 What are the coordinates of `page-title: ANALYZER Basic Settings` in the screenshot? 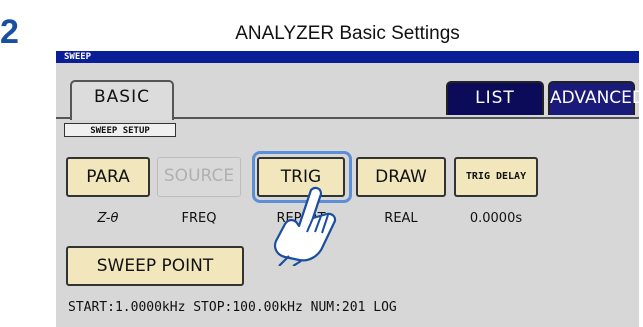 It's located at (347, 34).